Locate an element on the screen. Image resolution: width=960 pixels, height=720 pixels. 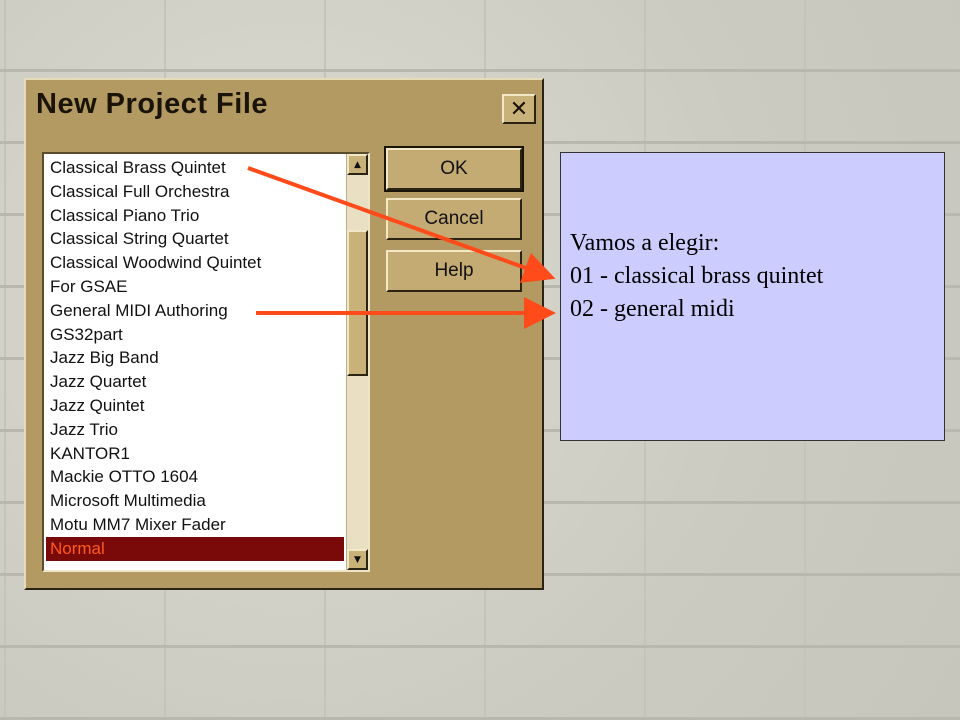
list-item: For GSAE is located at coordinates (195, 287).